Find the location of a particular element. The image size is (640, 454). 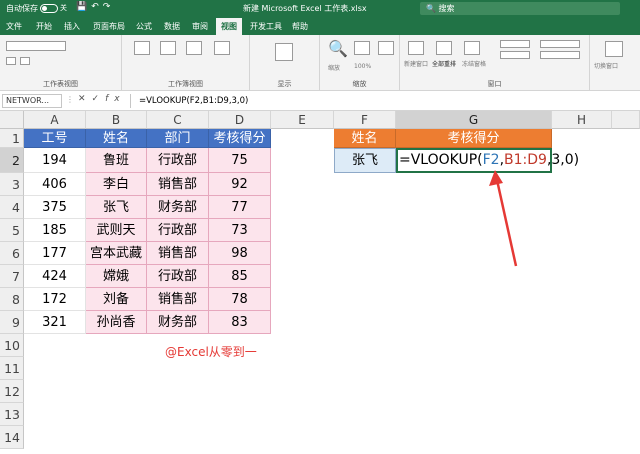

column-header-e: E is located at coordinates (302, 120).